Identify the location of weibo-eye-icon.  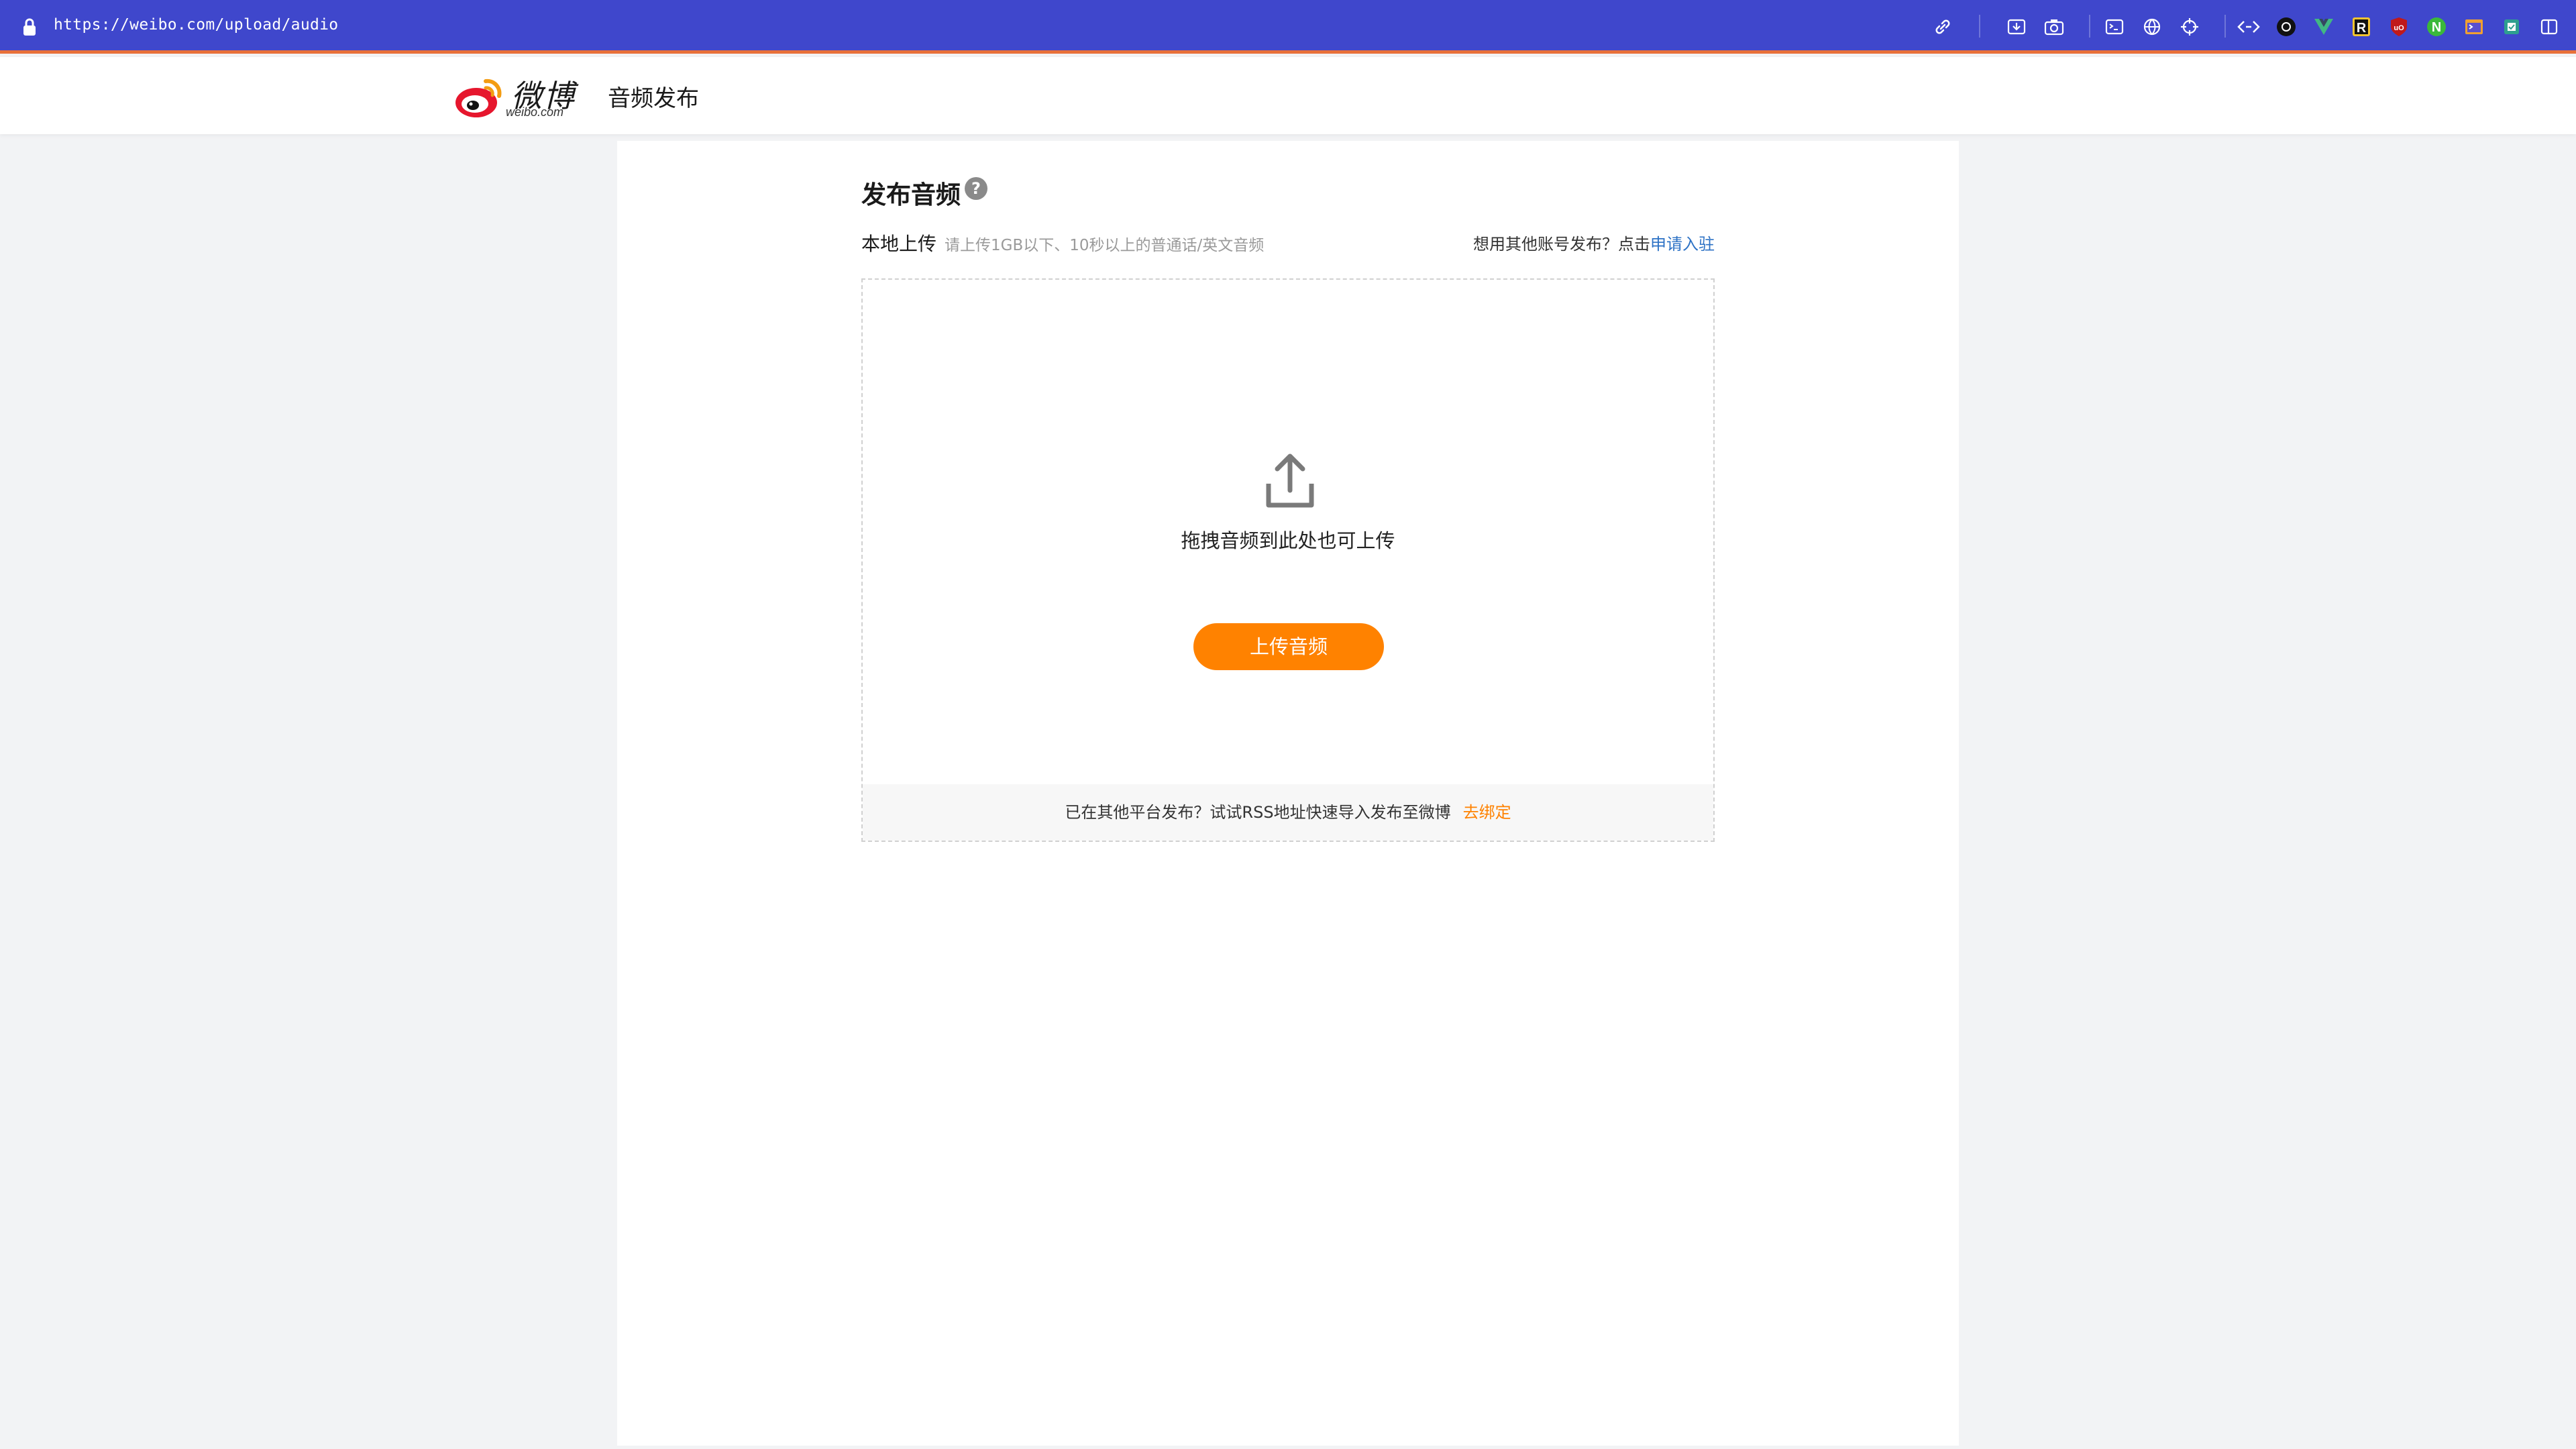
(478, 97).